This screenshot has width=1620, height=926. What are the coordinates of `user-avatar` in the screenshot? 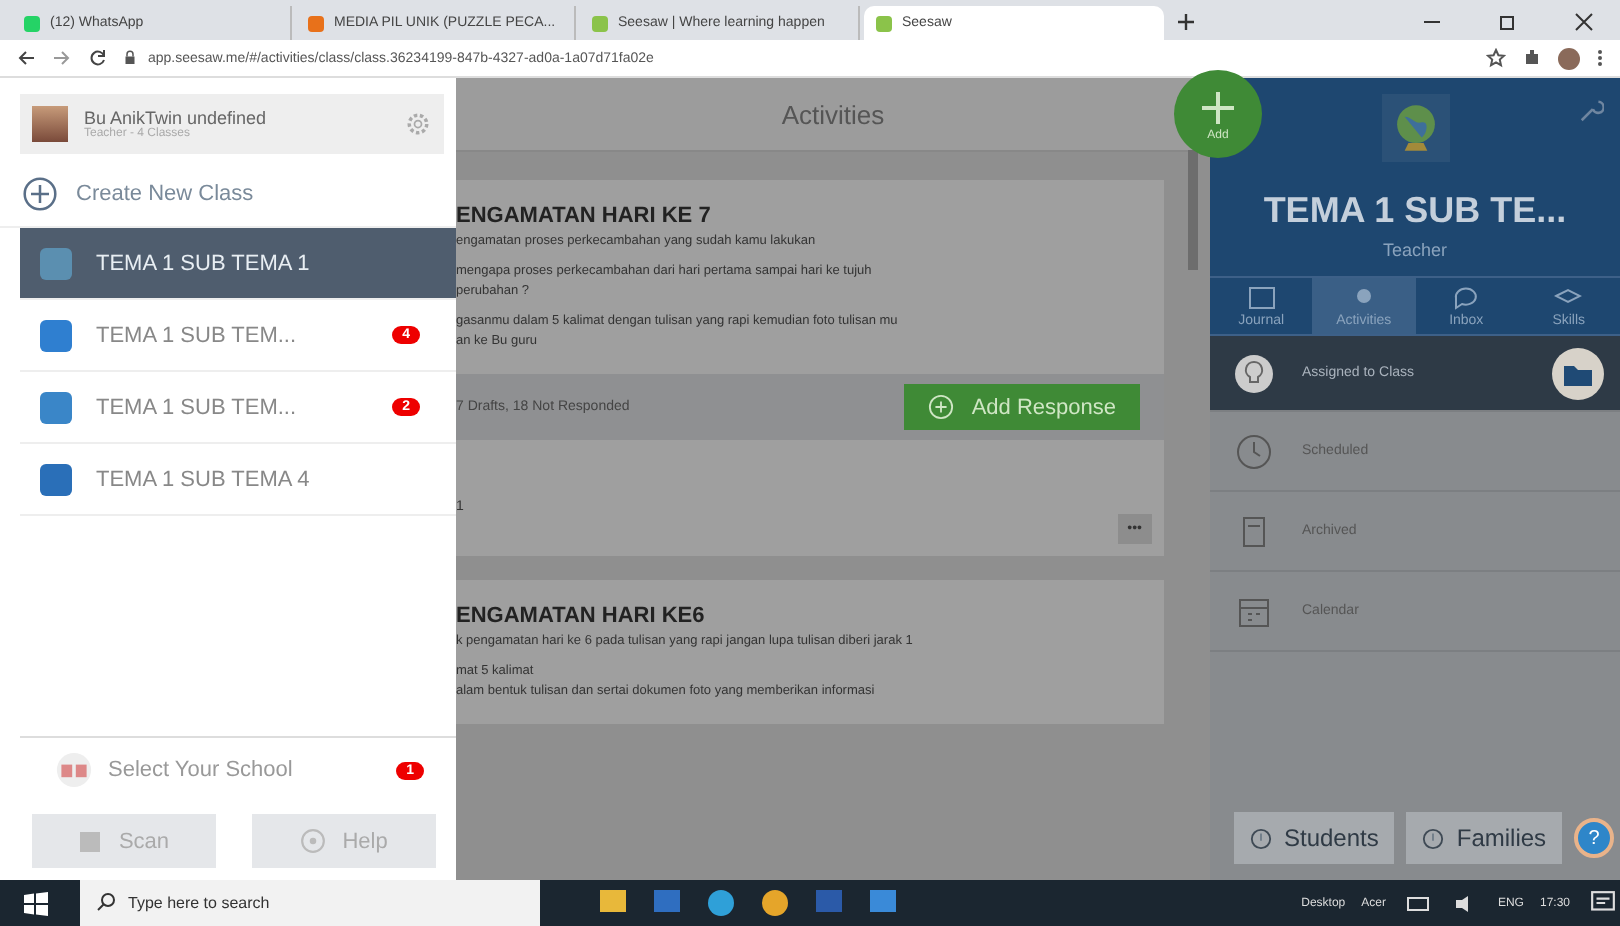 It's located at (50, 124).